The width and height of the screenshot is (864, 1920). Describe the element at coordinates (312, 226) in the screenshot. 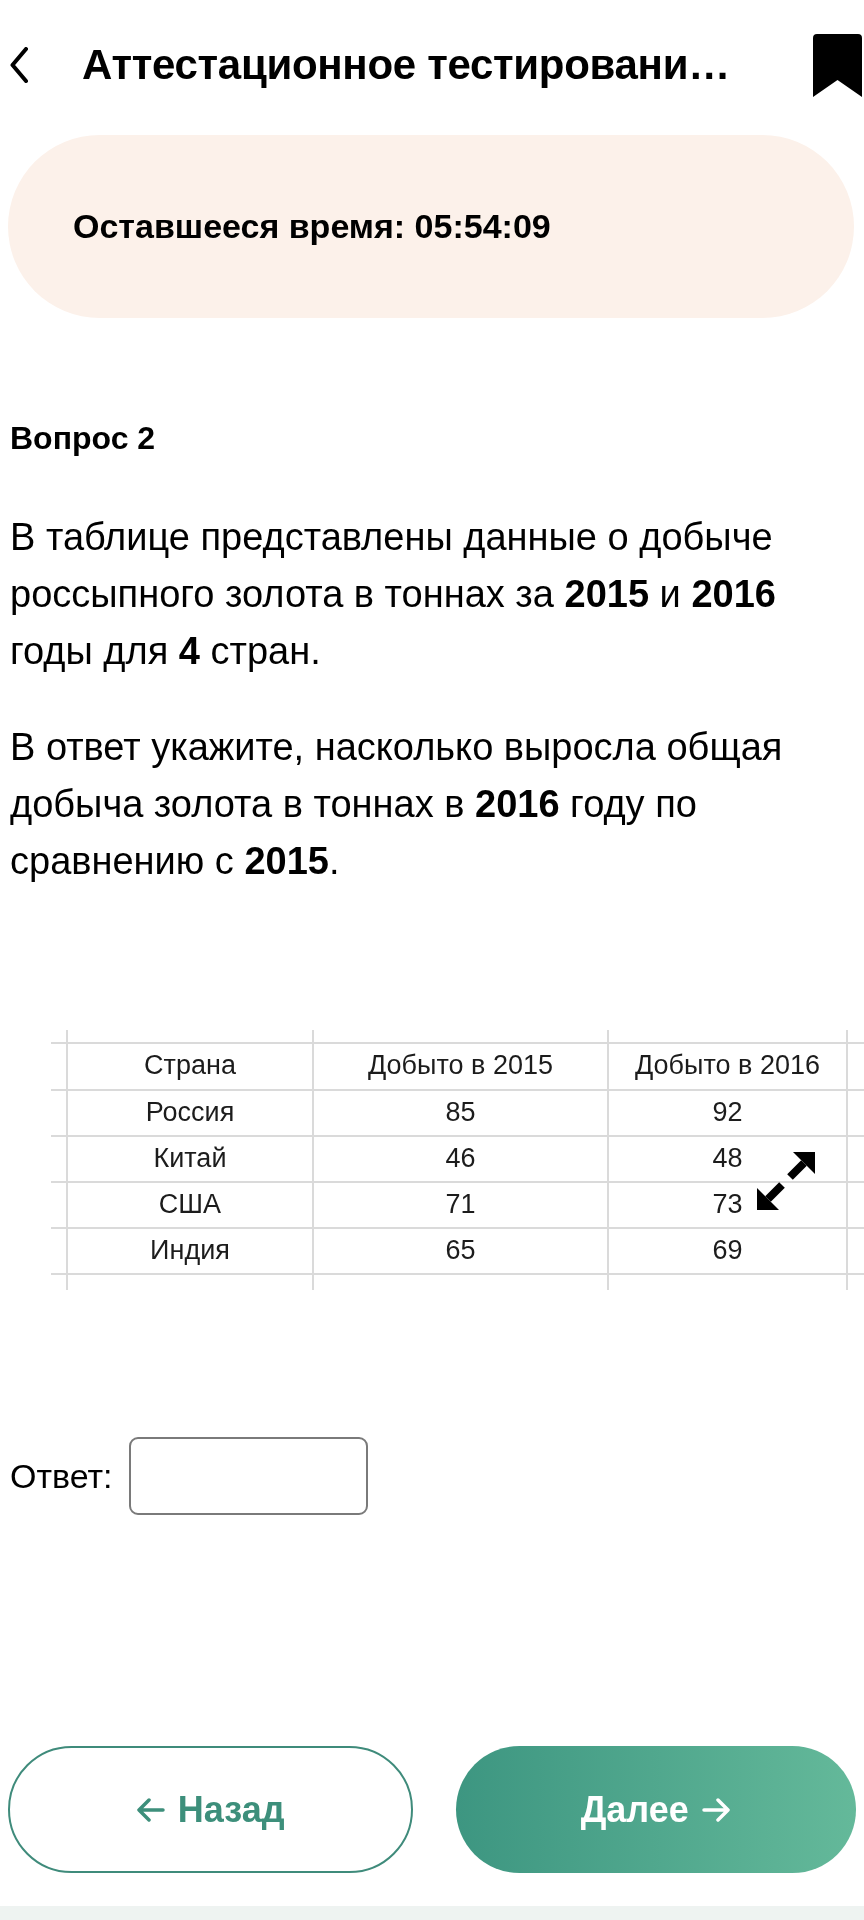

I see `timer-text: Оставшееся время: 05:54:09` at that location.